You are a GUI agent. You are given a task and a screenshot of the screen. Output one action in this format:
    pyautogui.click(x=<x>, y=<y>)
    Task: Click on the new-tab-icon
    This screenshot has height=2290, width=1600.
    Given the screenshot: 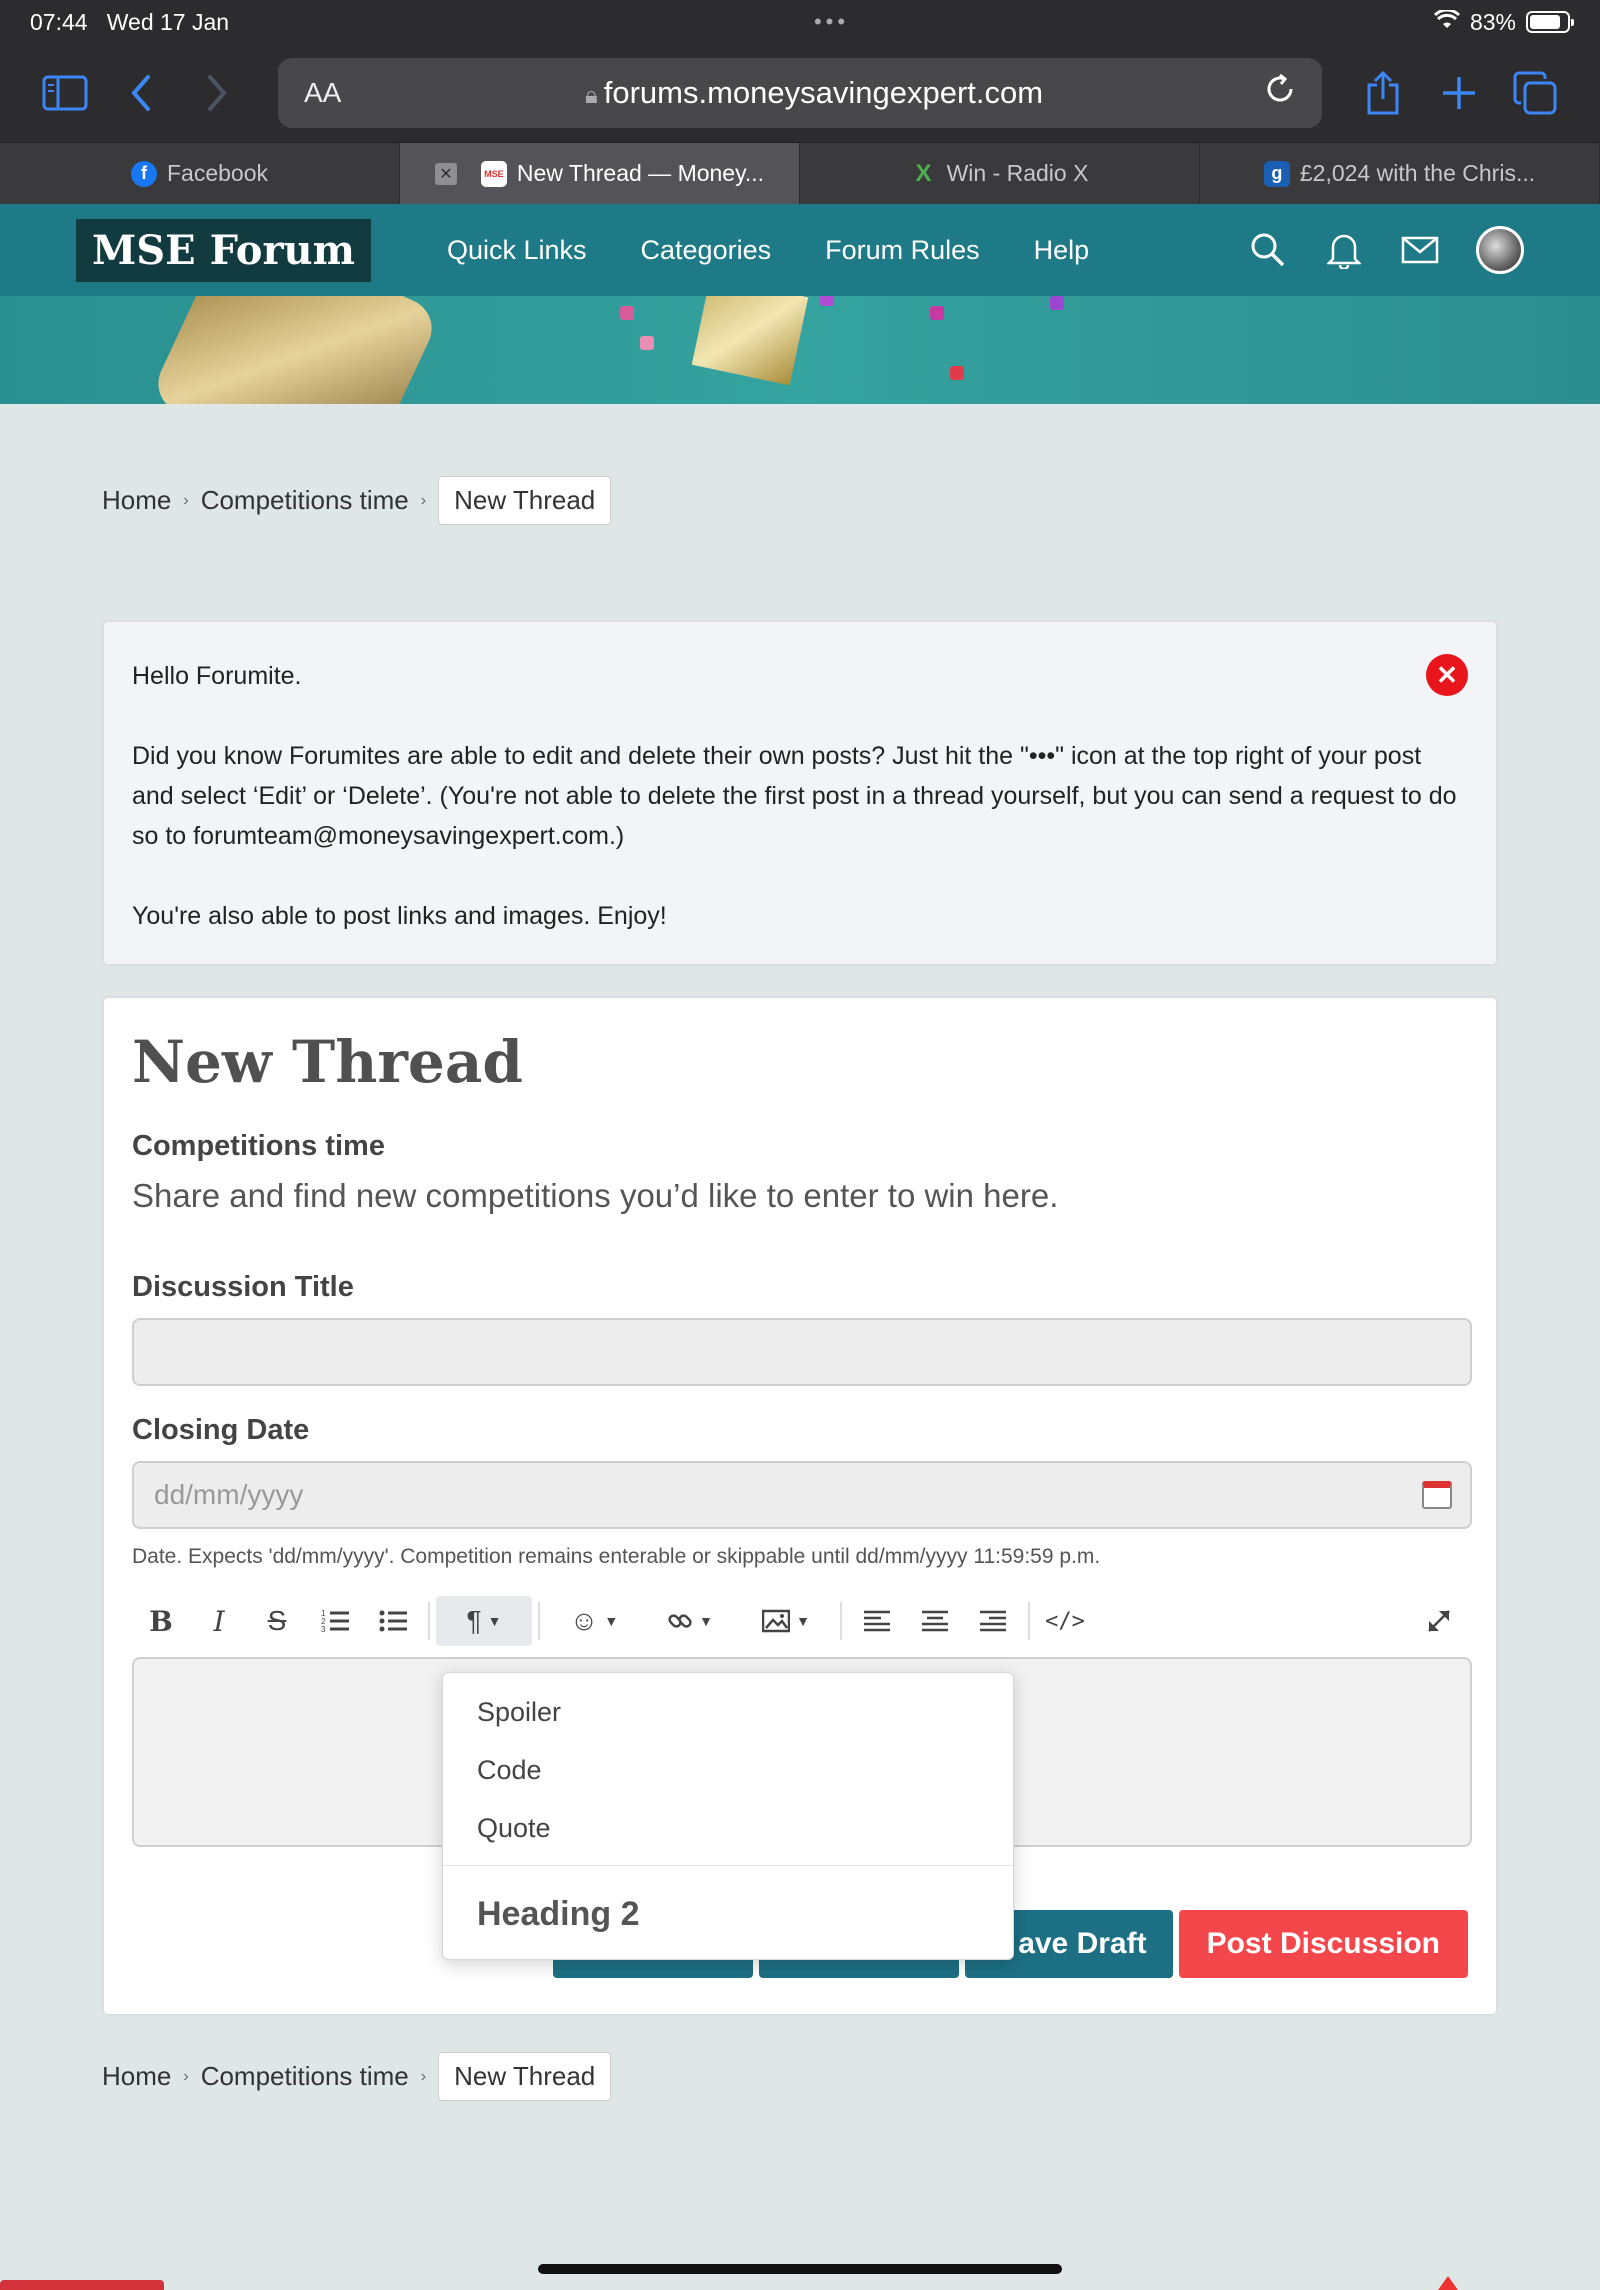 What is the action you would take?
    pyautogui.click(x=1459, y=93)
    